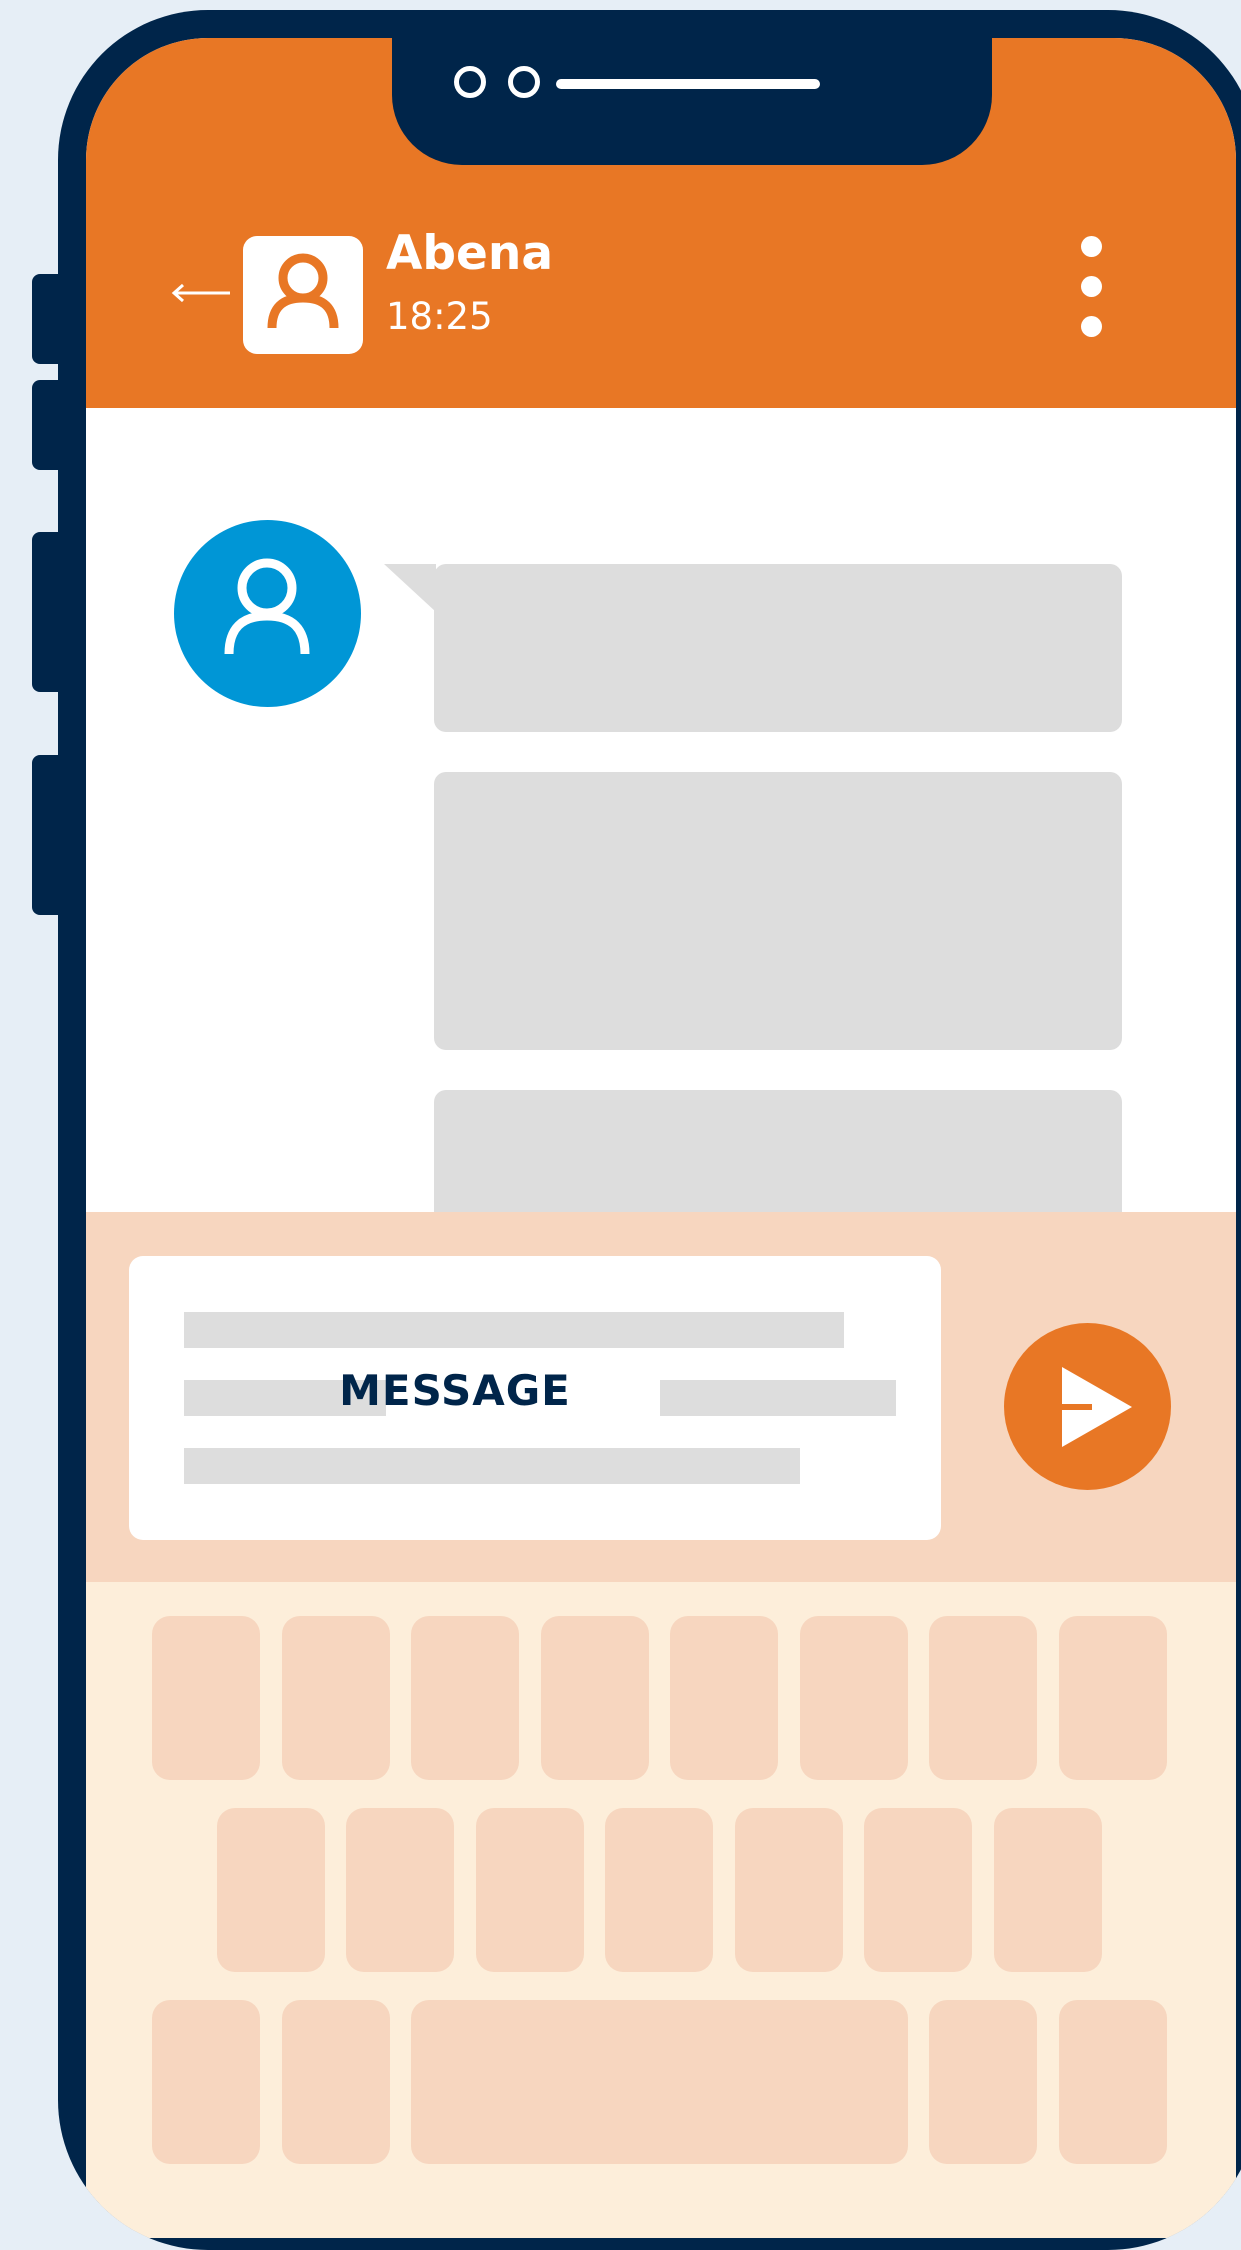 Image resolution: width=1241 pixels, height=2250 pixels. I want to click on contact-avatar, so click(303, 295).